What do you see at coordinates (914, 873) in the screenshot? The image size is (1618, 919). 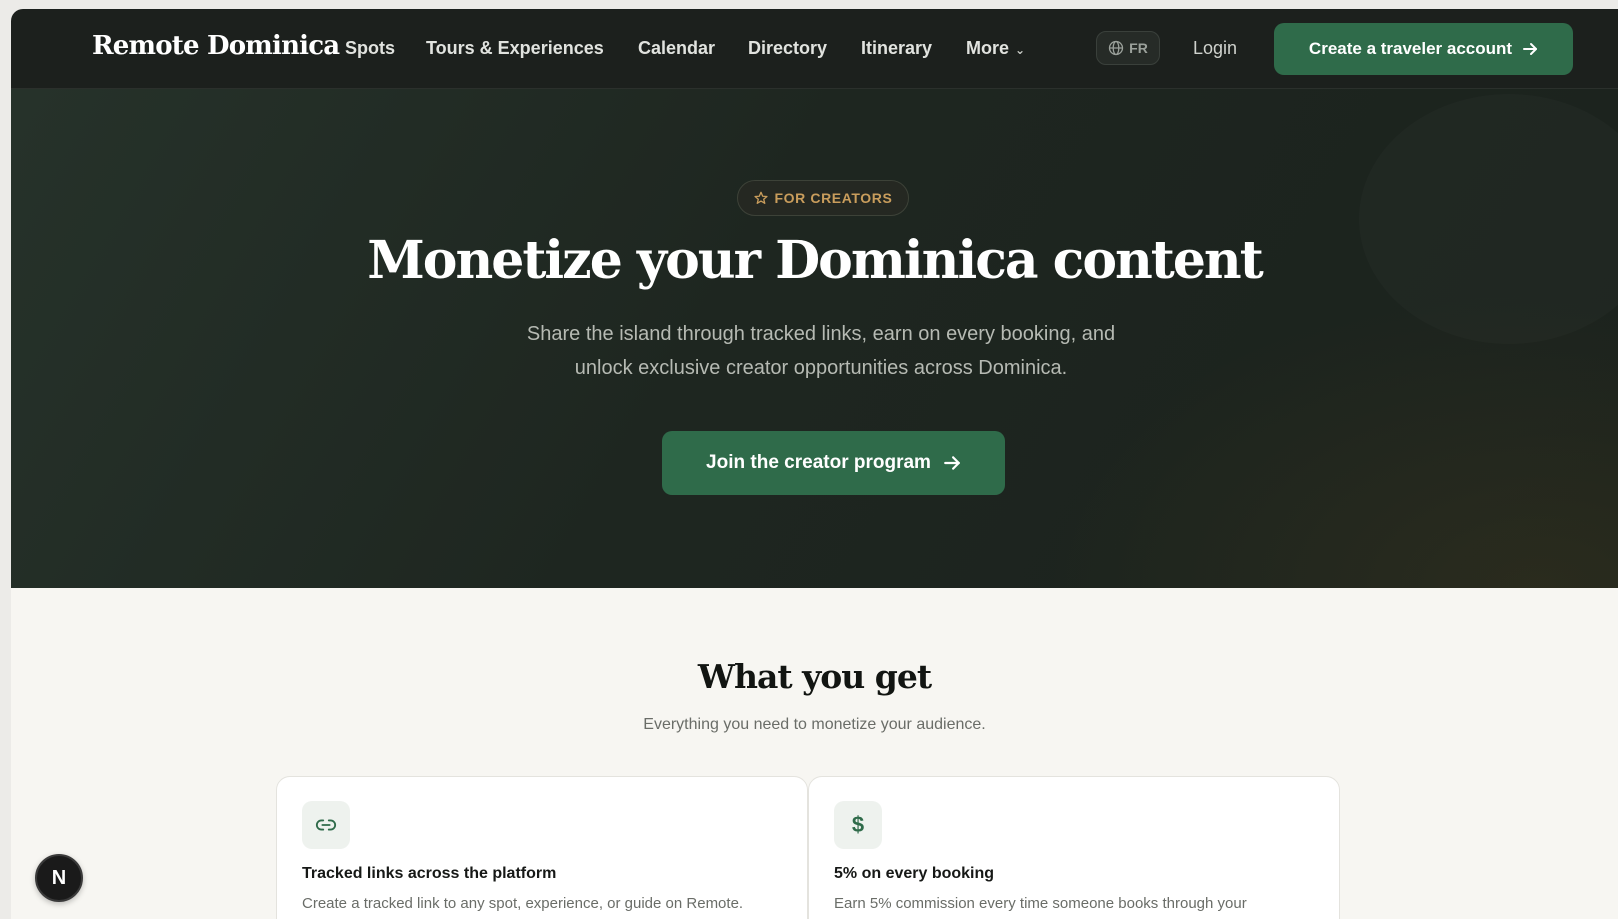 I see `card-title: 5% on every booking` at bounding box center [914, 873].